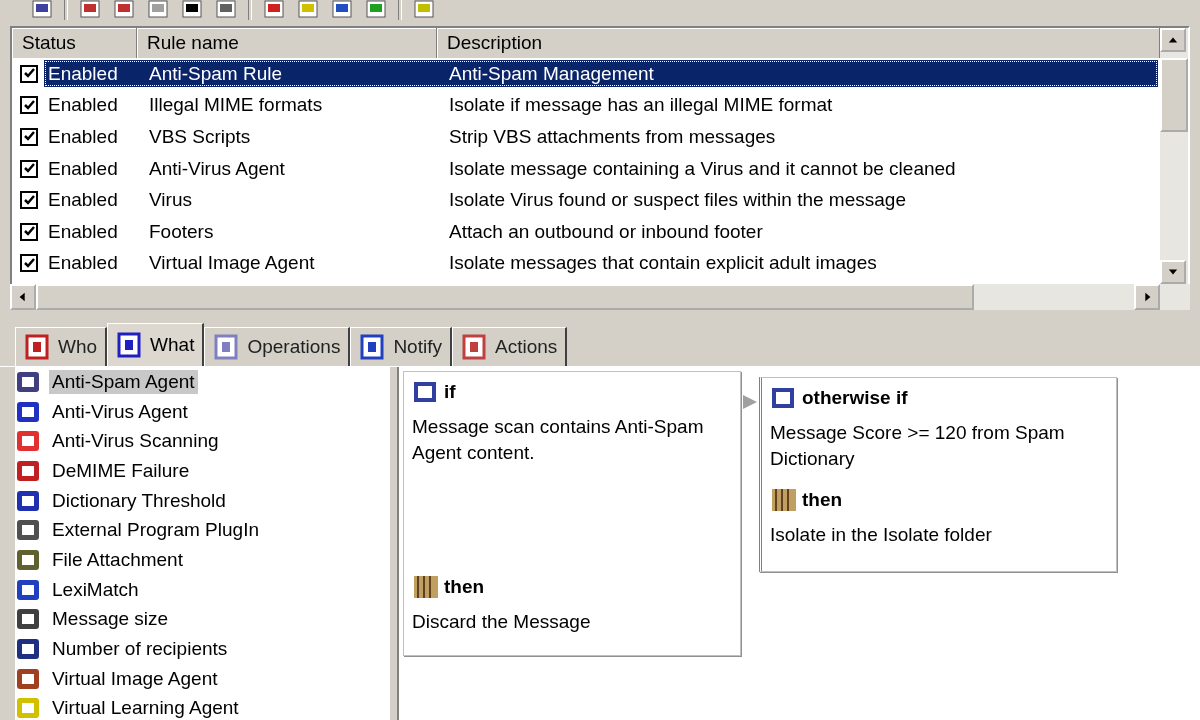  Describe the element at coordinates (450, 392) in the screenshot. I see `clause-heading: if` at that location.